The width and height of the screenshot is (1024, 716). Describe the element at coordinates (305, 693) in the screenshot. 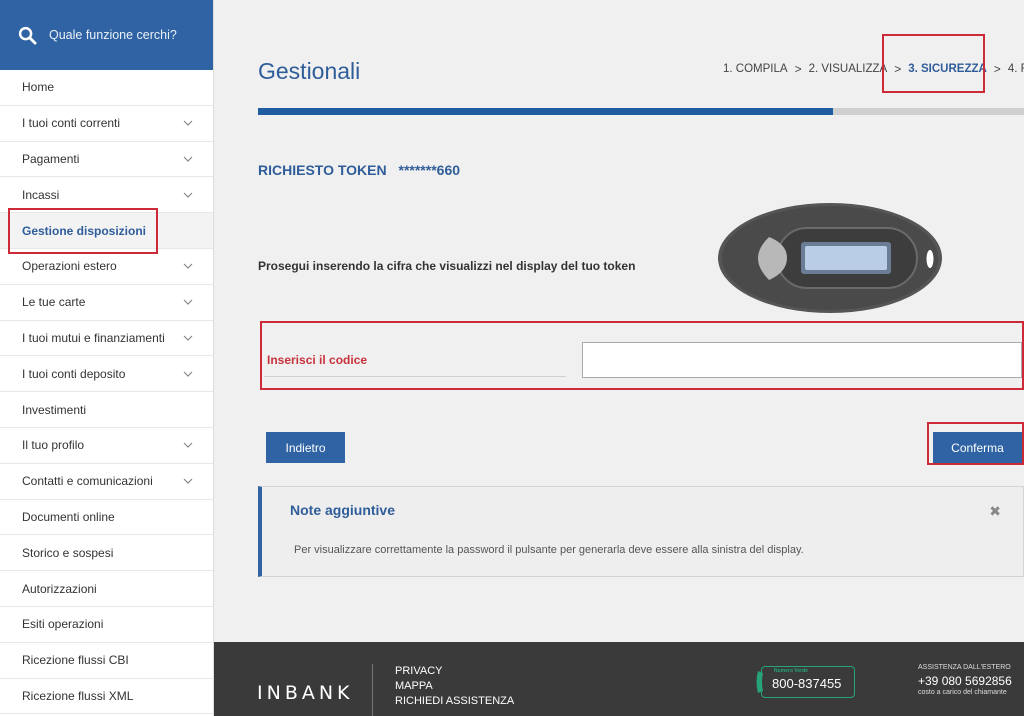

I see `inbank-logo: INBANK` at that location.